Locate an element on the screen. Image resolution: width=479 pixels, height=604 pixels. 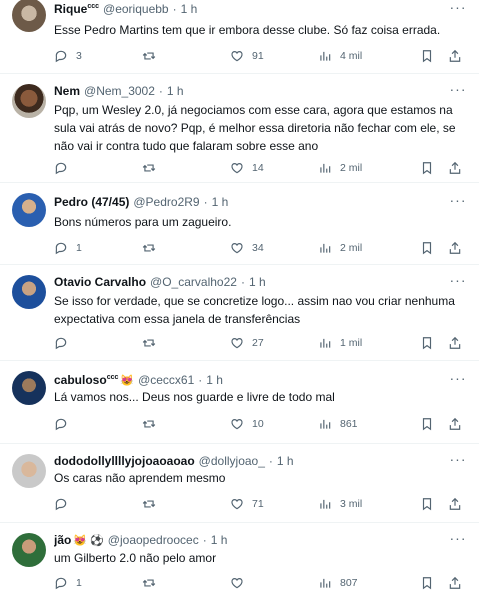
like-button: 71 is located at coordinates (247, 504).